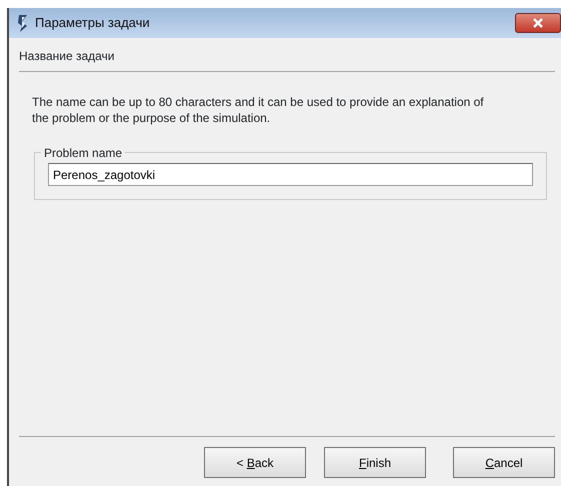  Describe the element at coordinates (290, 174) in the screenshot. I see `problem-name-field: Perenos_zagotovki` at that location.